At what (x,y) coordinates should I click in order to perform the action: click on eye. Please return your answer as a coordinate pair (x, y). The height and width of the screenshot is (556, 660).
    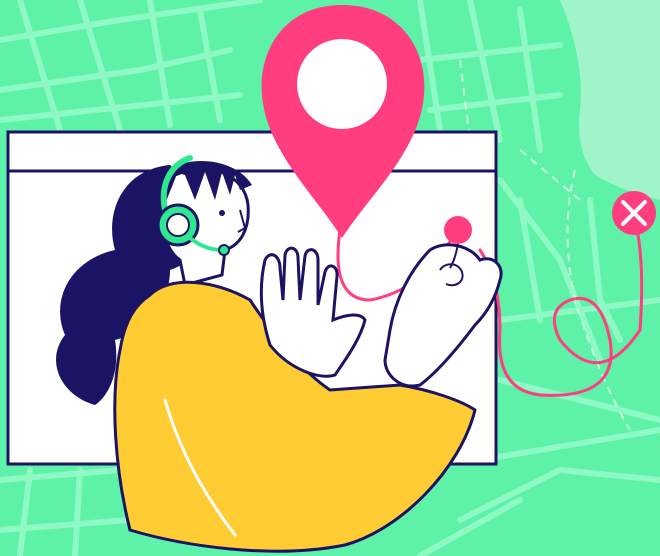
    Looking at the image, I should click on (222, 213).